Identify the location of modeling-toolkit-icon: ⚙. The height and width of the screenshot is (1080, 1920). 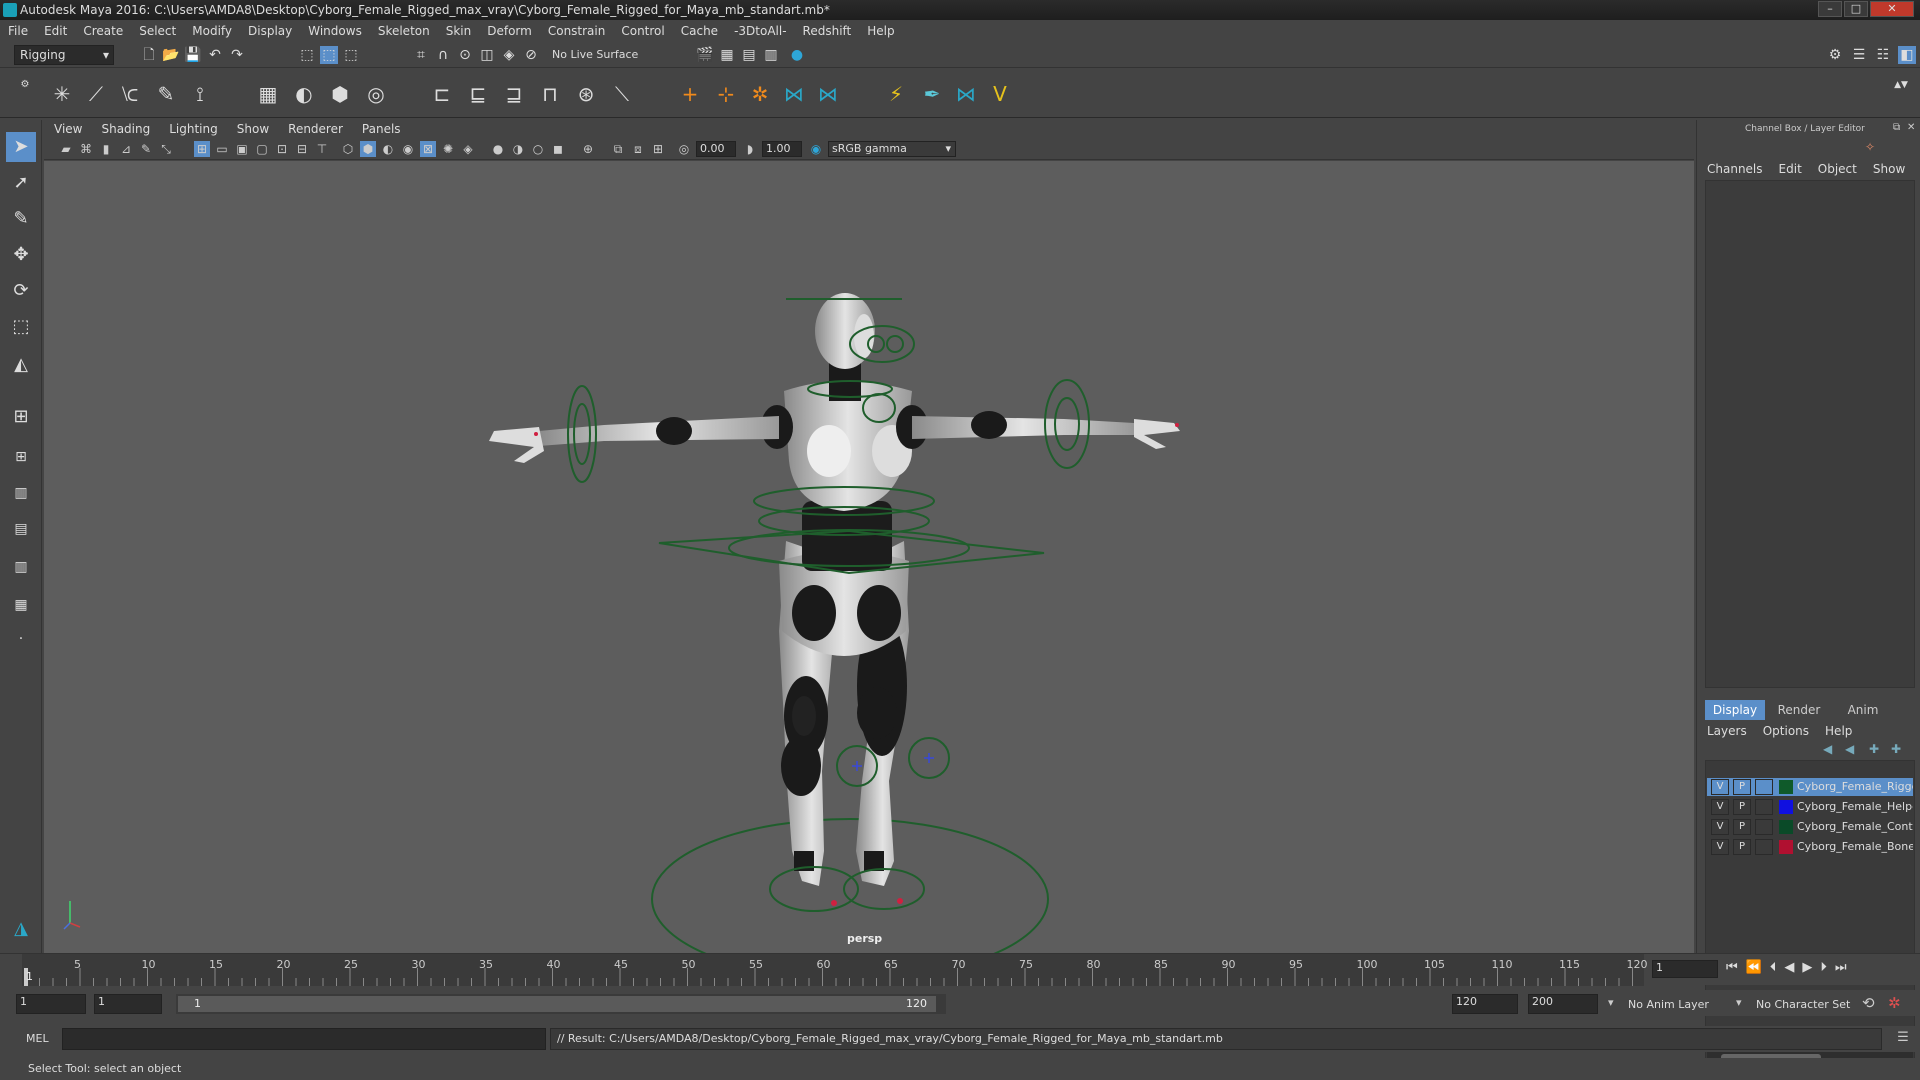
(1835, 55).